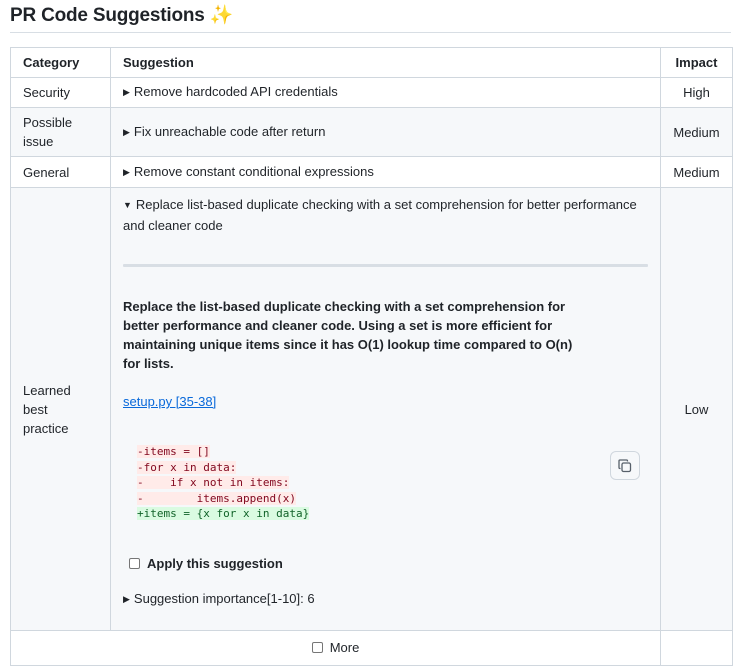  I want to click on file-link: setup.py [35-38], so click(169, 401).